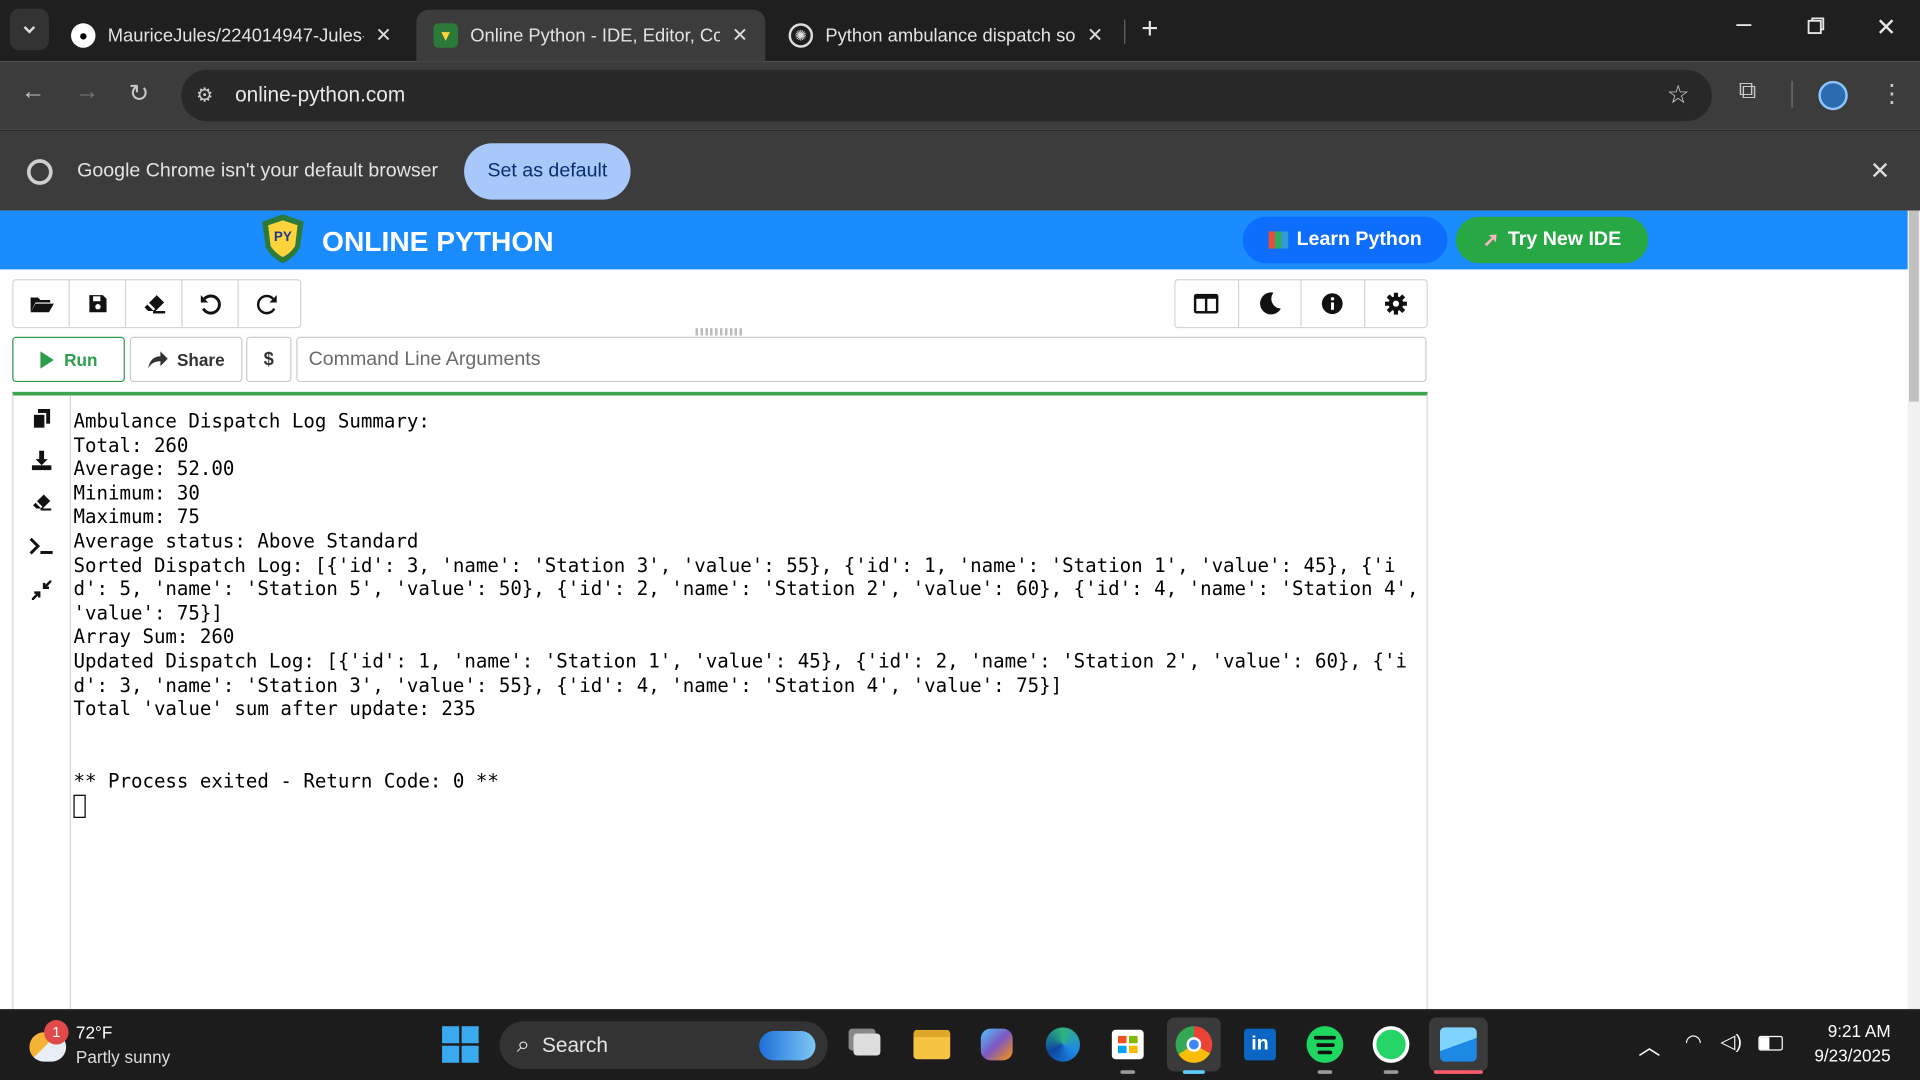 The image size is (1920, 1080). What do you see at coordinates (136, 517) in the screenshot?
I see `console-line: Maximum: 75` at bounding box center [136, 517].